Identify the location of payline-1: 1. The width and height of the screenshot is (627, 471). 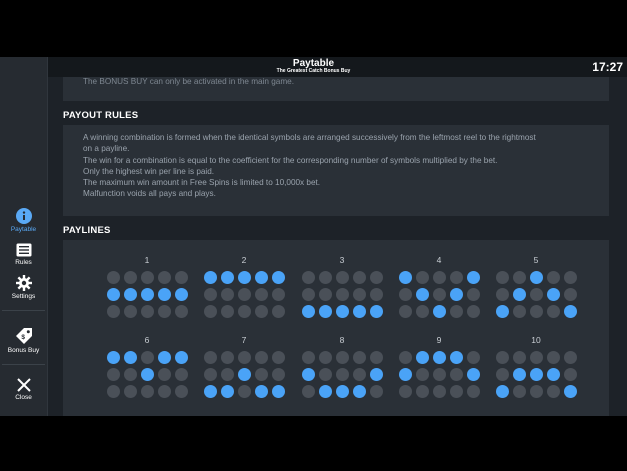
(147, 286).